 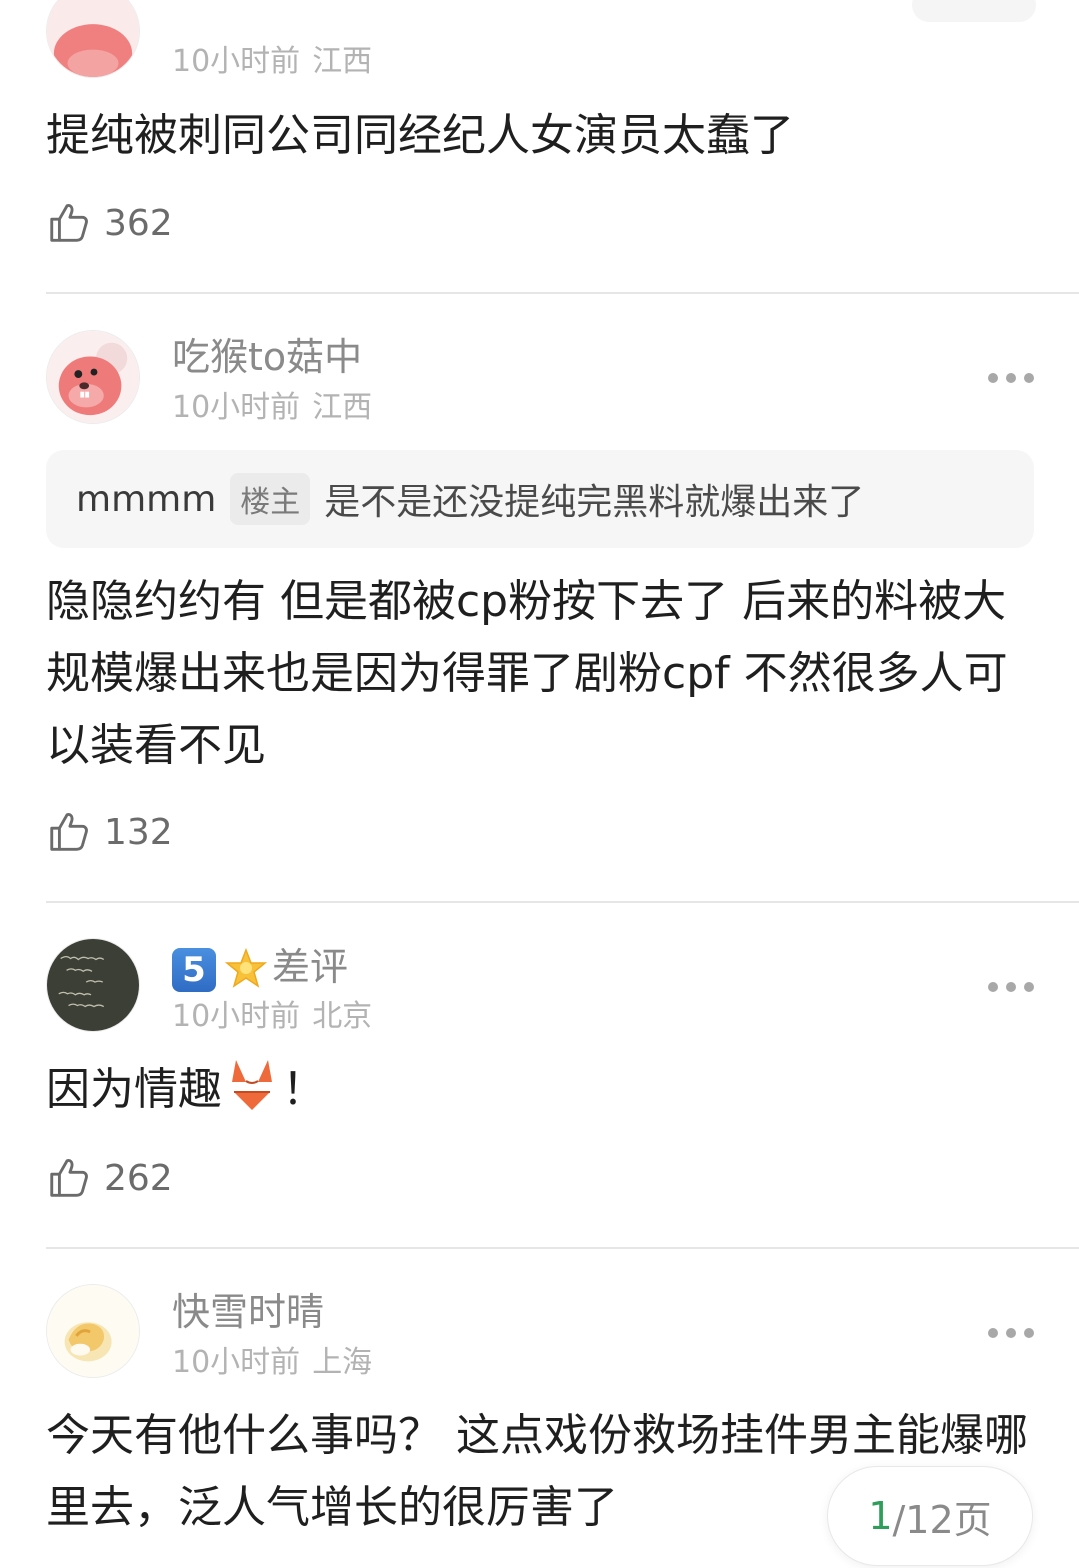 What do you see at coordinates (267, 357) in the screenshot?
I see `username: 吃猴to菇中` at bounding box center [267, 357].